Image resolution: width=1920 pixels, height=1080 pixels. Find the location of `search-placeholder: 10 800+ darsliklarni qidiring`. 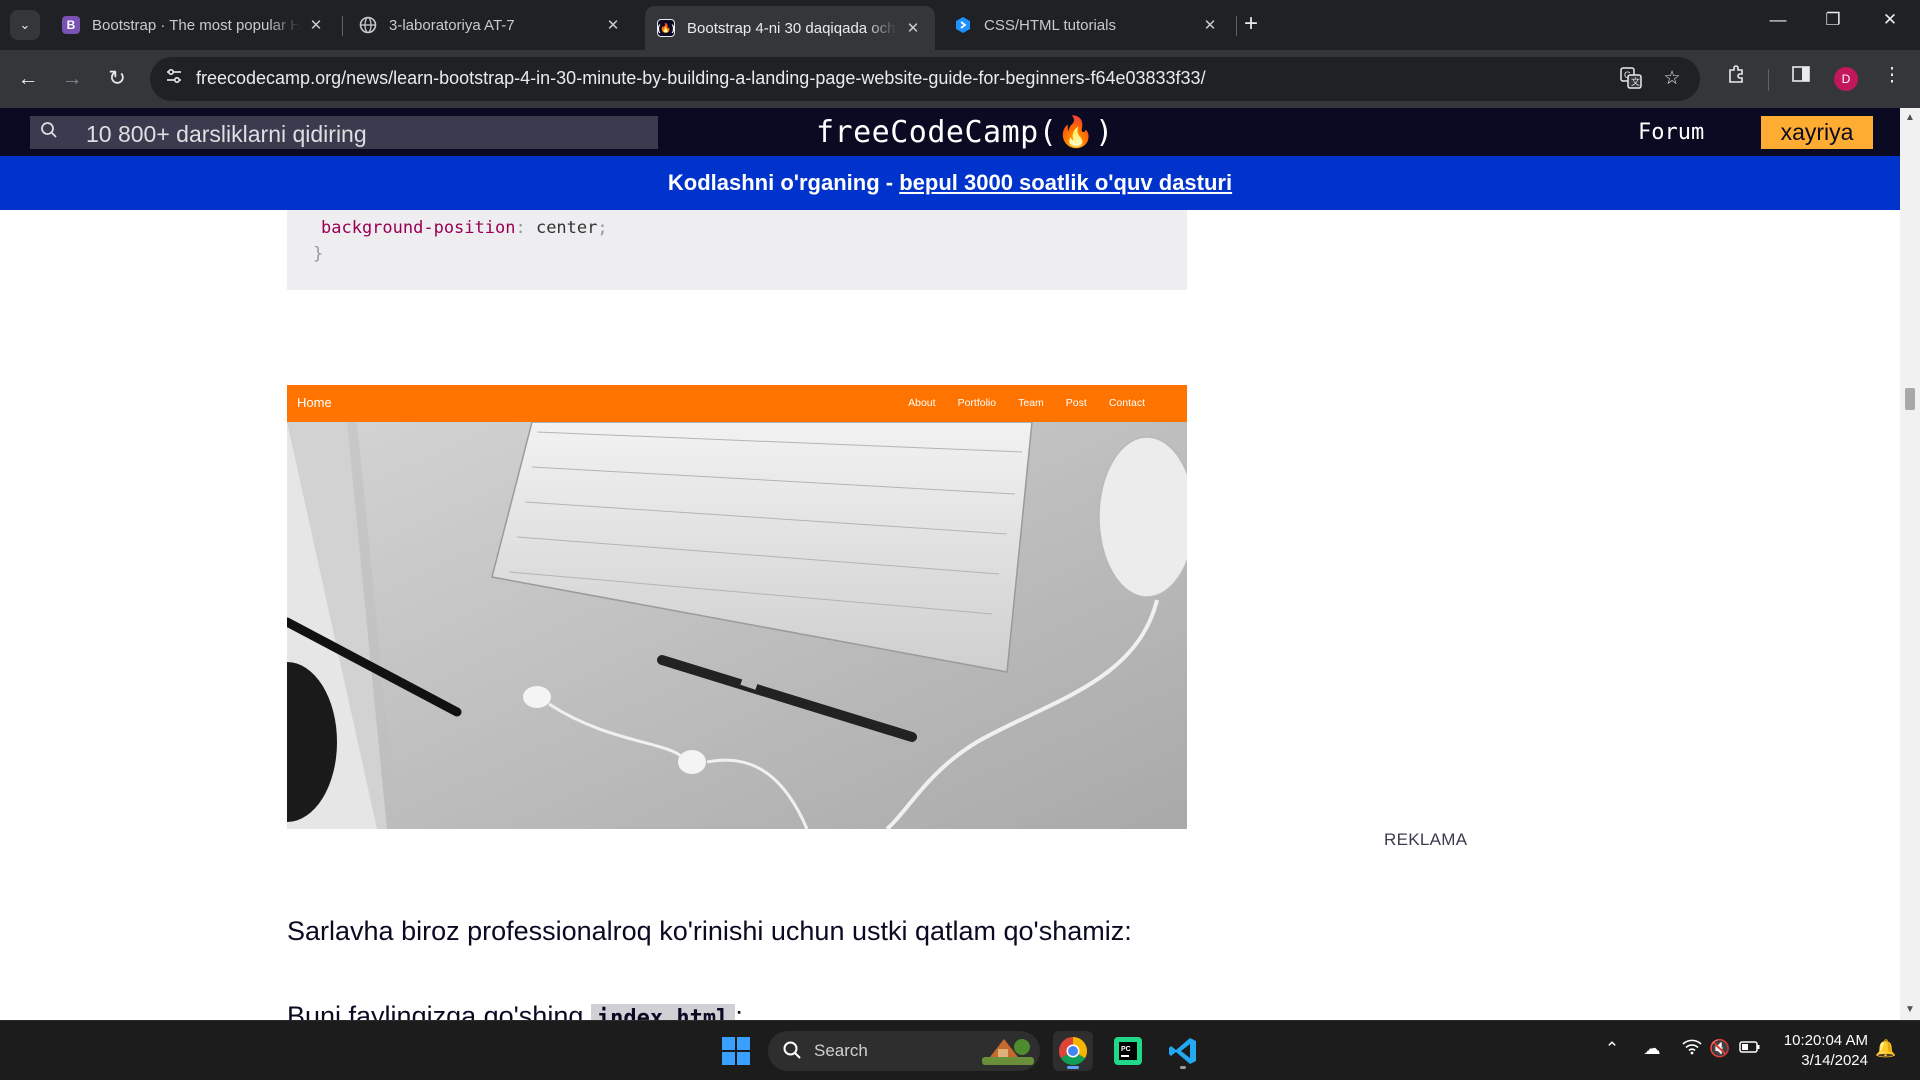

search-placeholder: 10 800+ darsliklarni qidiring is located at coordinates (226, 134).